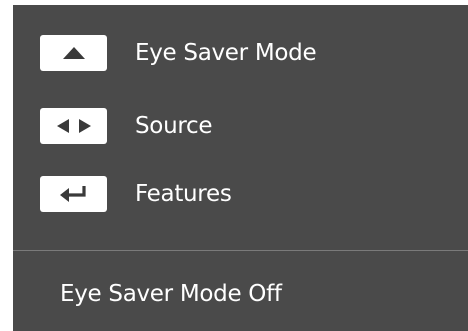 This screenshot has height=331, width=468. Describe the element at coordinates (183, 194) in the screenshot. I see `menu-item-label: Features` at that location.